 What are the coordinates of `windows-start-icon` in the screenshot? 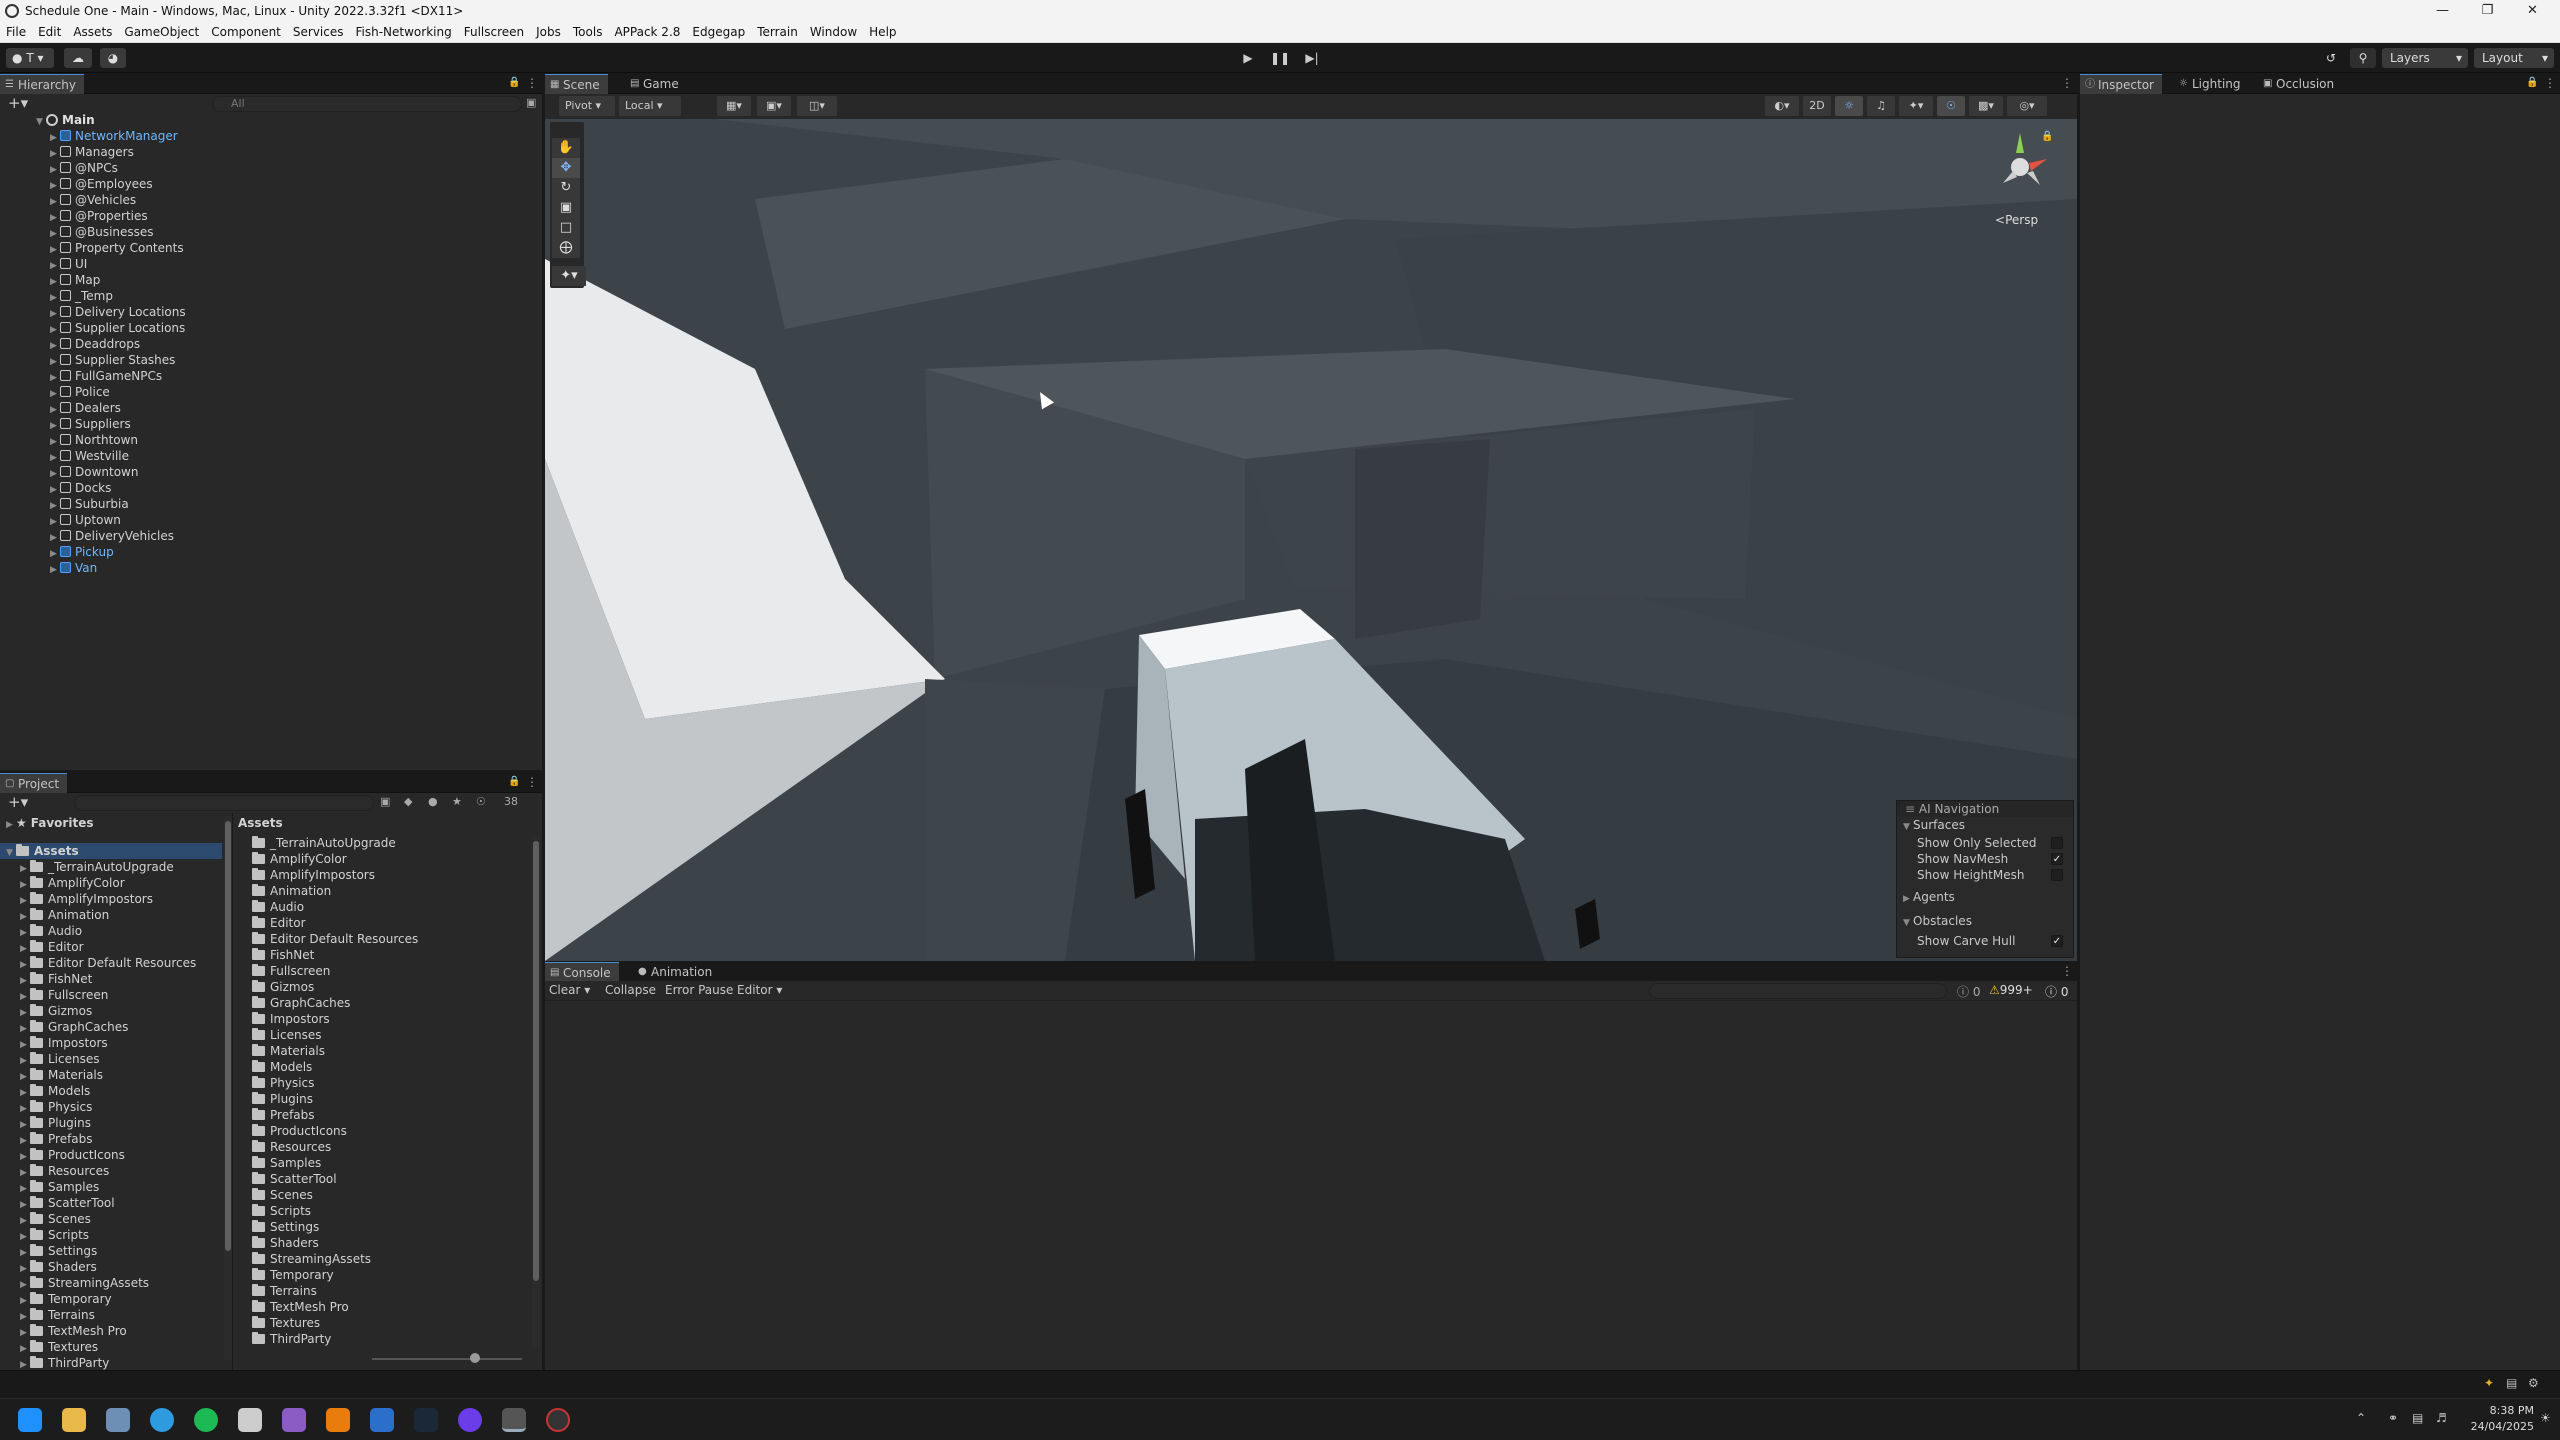 It's located at (30, 1420).